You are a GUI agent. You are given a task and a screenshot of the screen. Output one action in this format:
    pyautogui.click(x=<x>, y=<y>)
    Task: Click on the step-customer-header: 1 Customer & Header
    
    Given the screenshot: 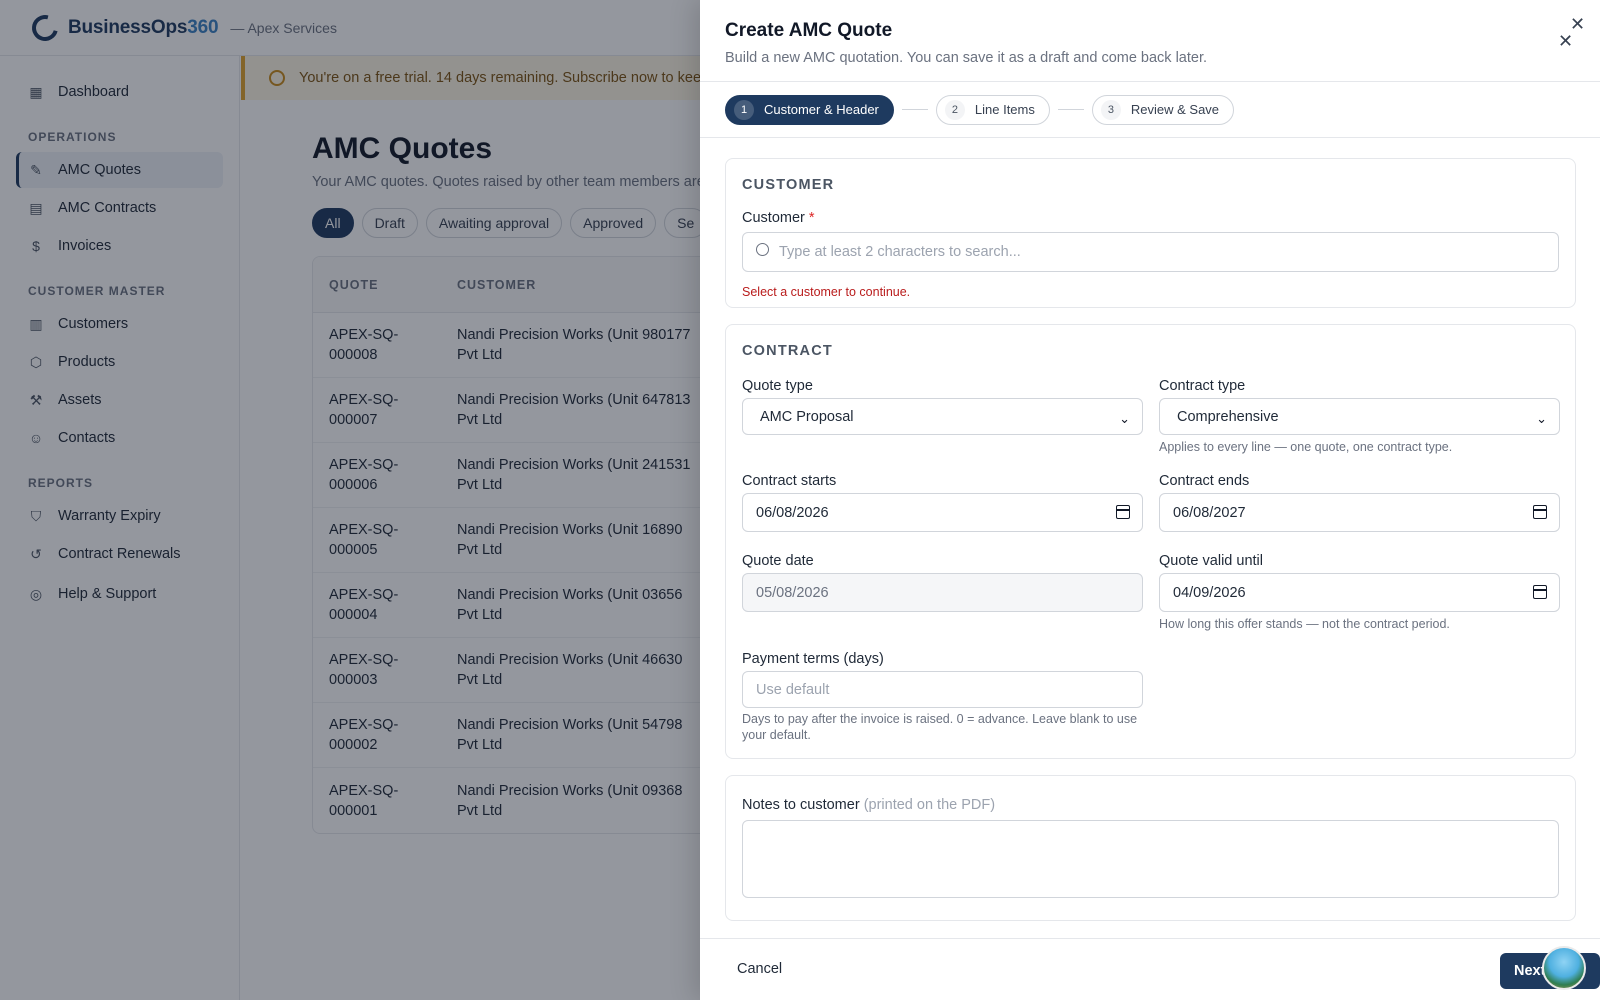 What is the action you would take?
    pyautogui.click(x=809, y=109)
    